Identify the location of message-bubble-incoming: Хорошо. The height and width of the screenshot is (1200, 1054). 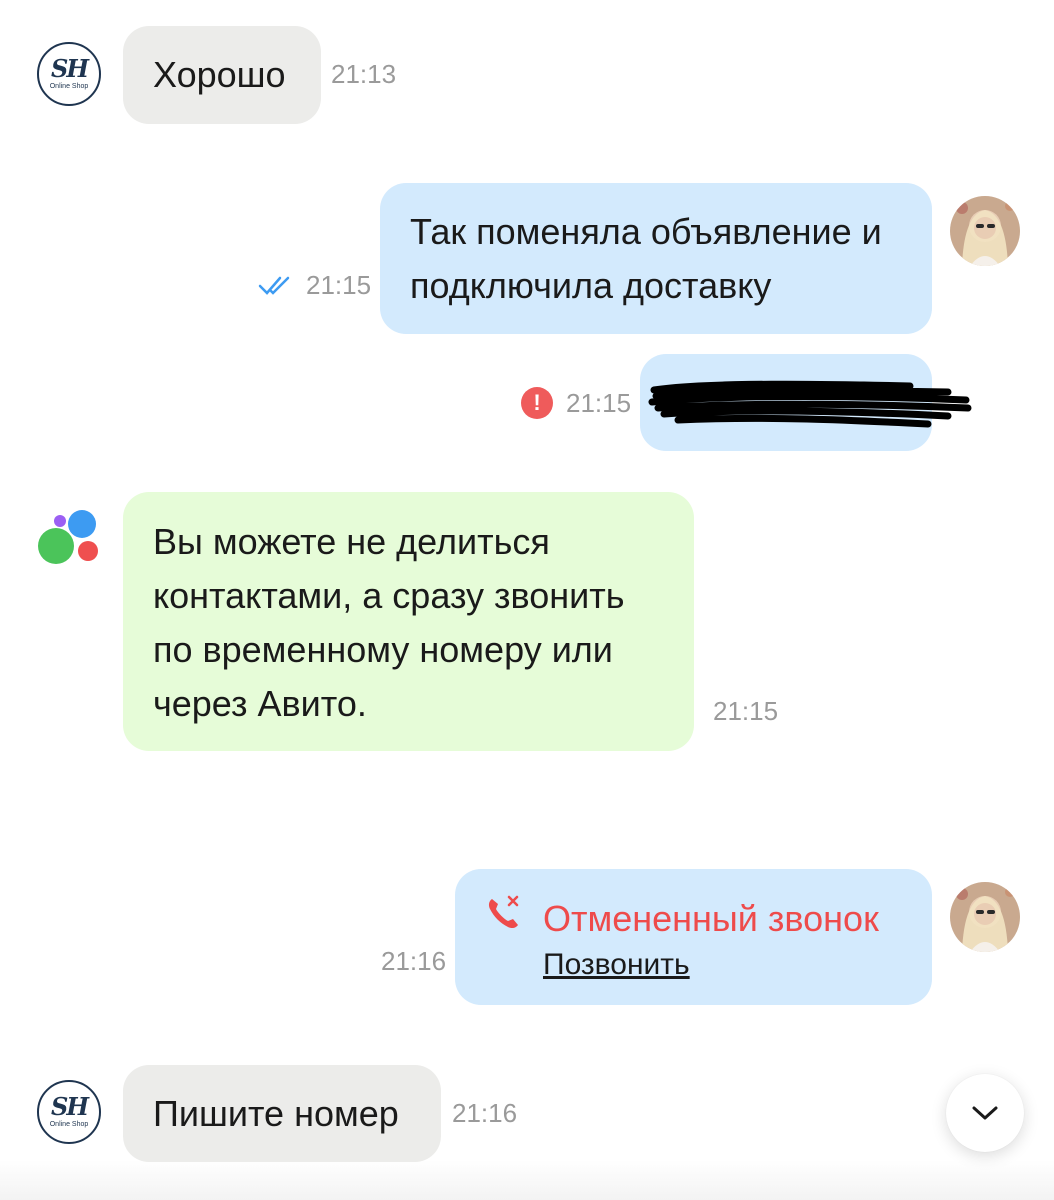
(222, 75).